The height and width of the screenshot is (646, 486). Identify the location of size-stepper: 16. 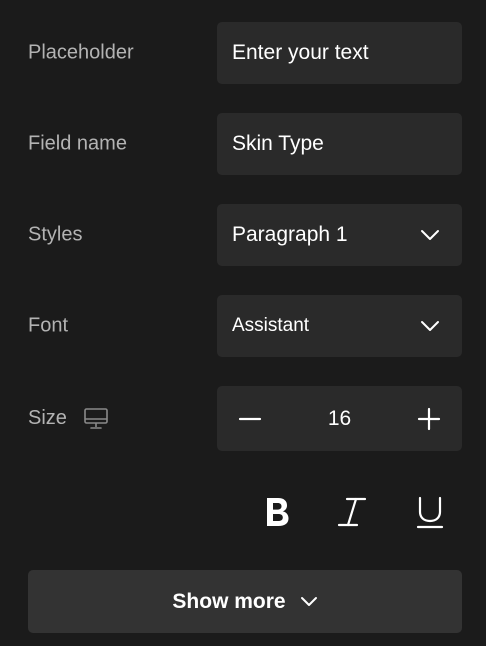
(339, 418).